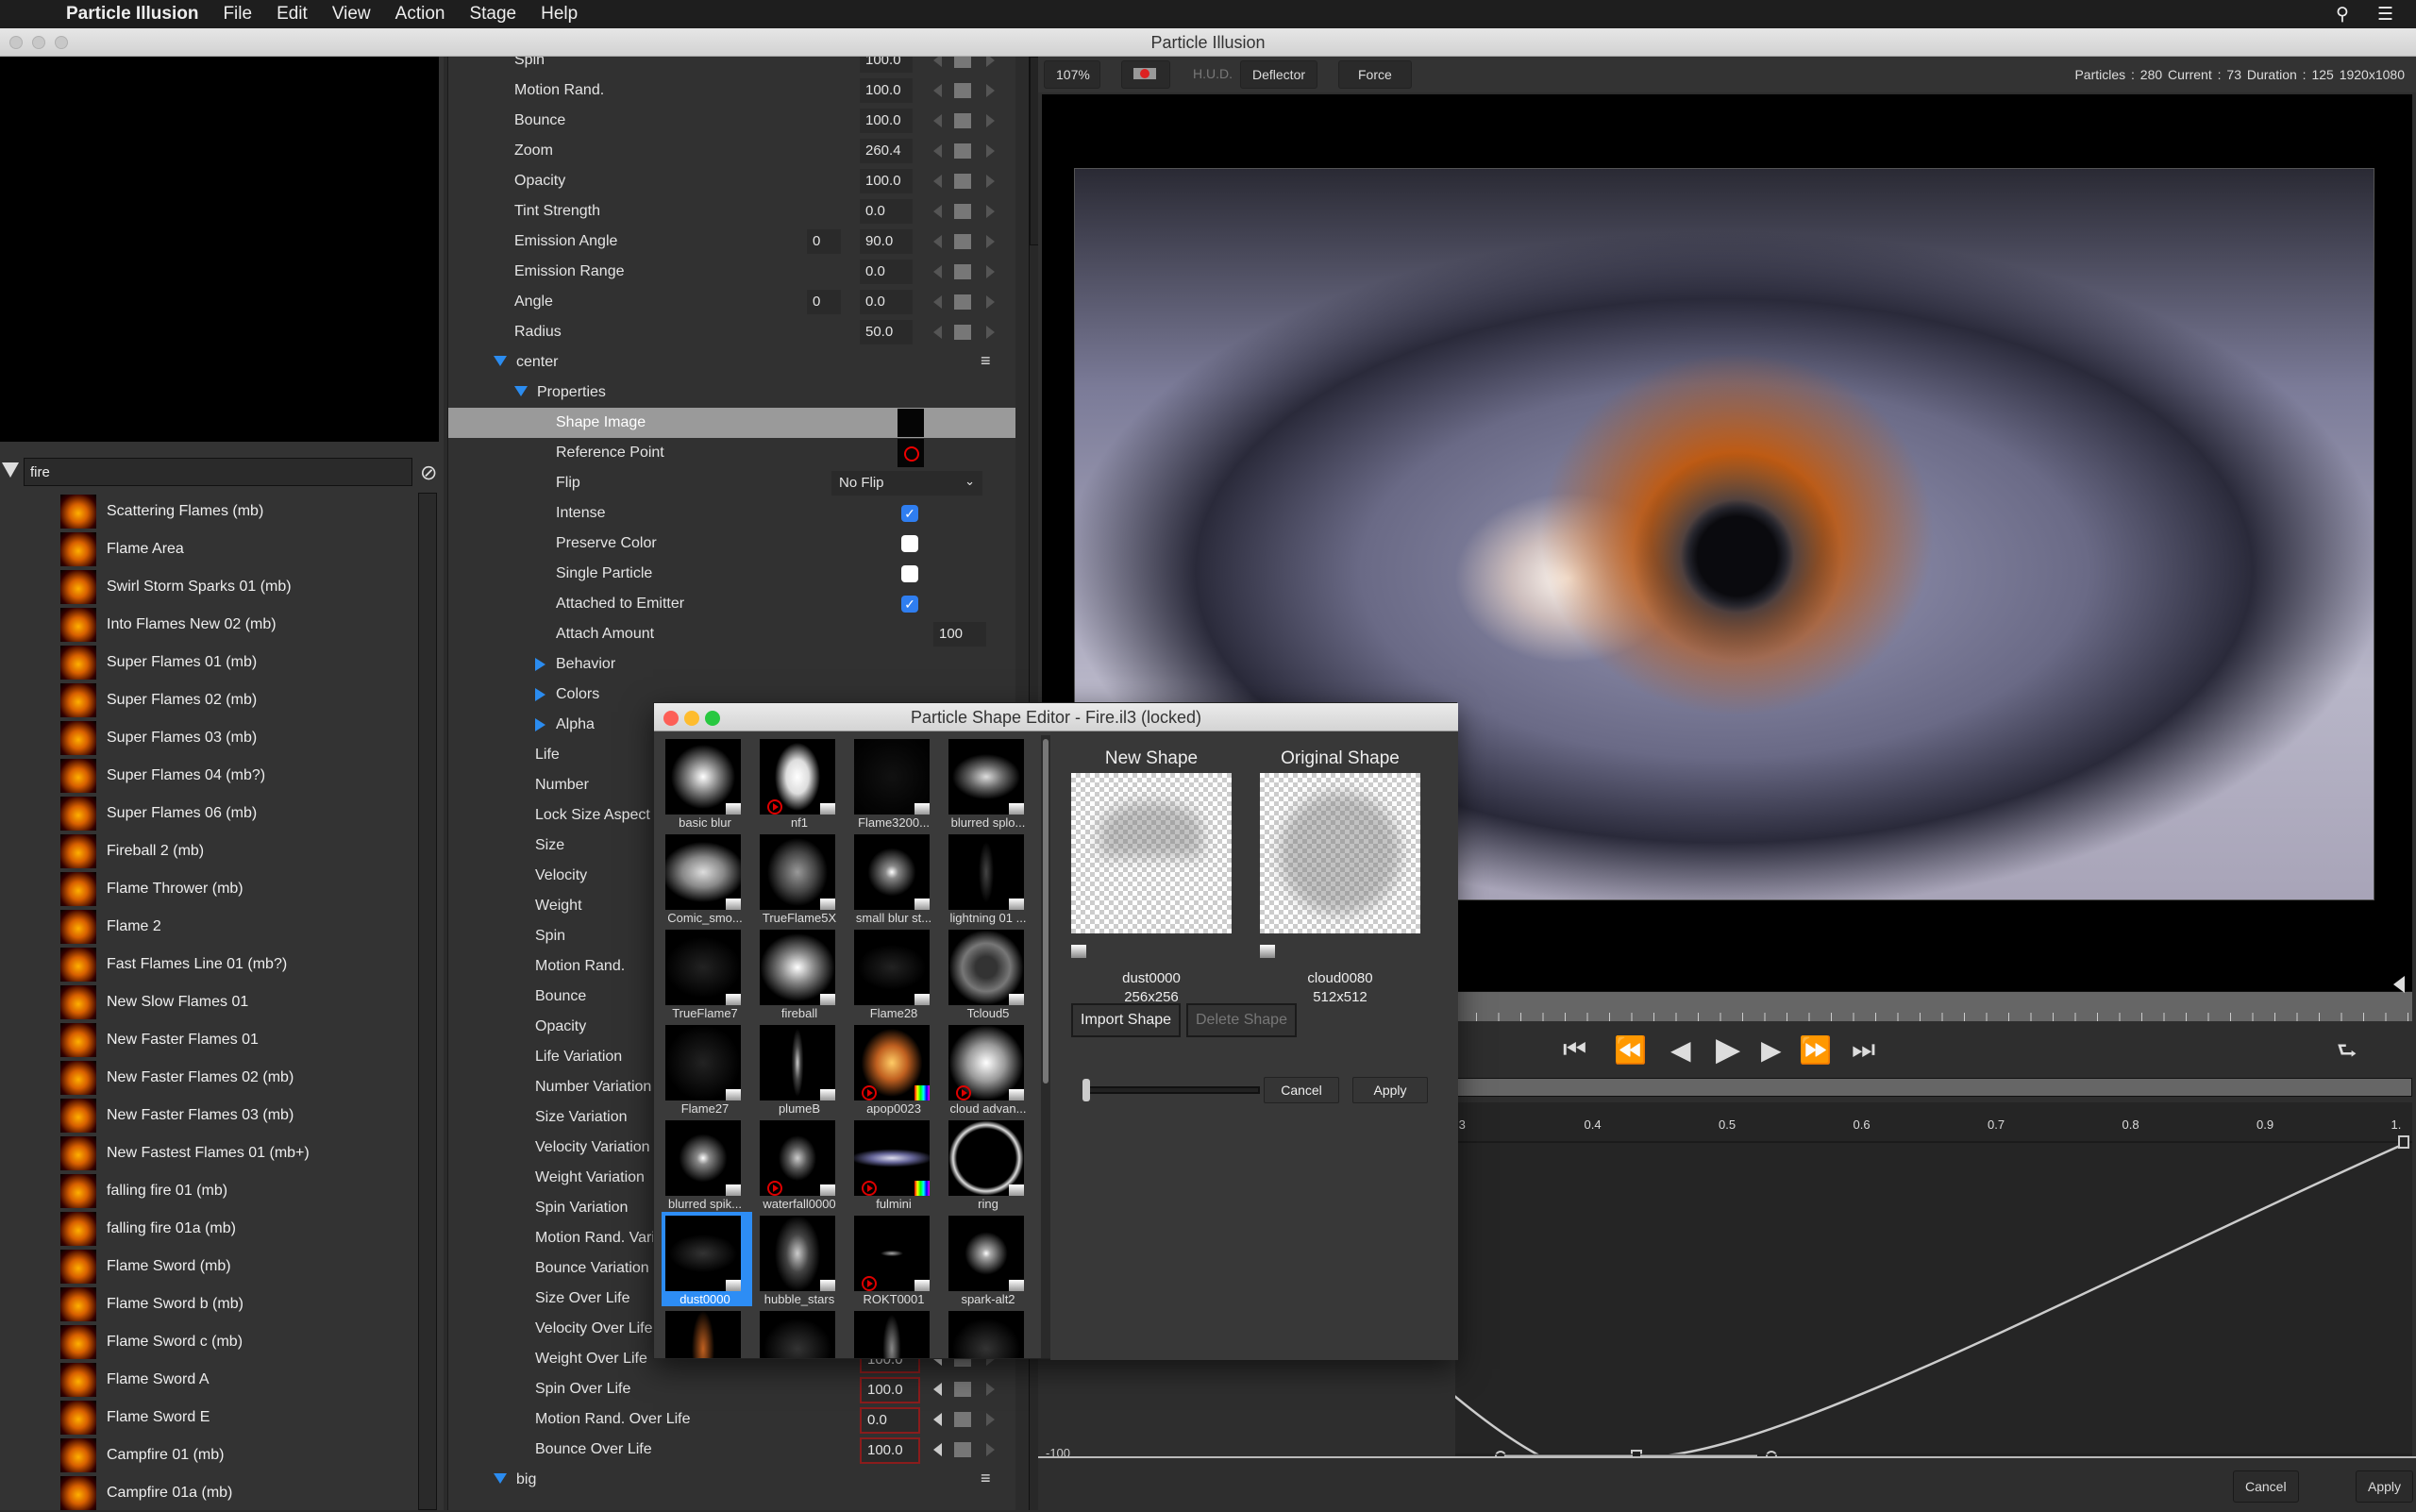 Image resolution: width=2416 pixels, height=1512 pixels. What do you see at coordinates (1375, 74) in the screenshot?
I see `force-button: Force` at bounding box center [1375, 74].